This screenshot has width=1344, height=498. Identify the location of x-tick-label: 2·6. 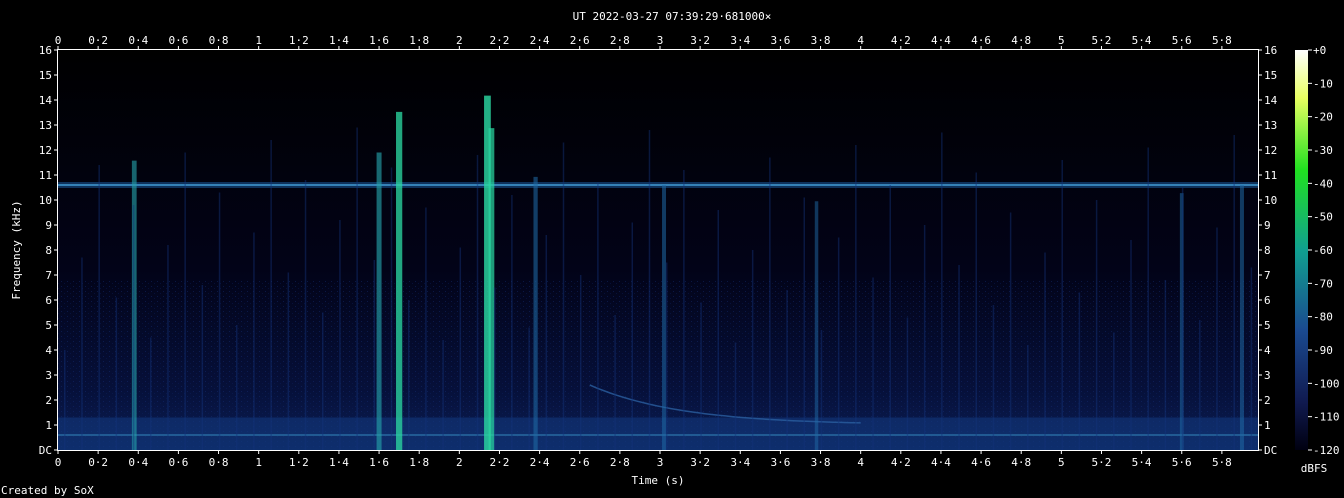
(580, 462).